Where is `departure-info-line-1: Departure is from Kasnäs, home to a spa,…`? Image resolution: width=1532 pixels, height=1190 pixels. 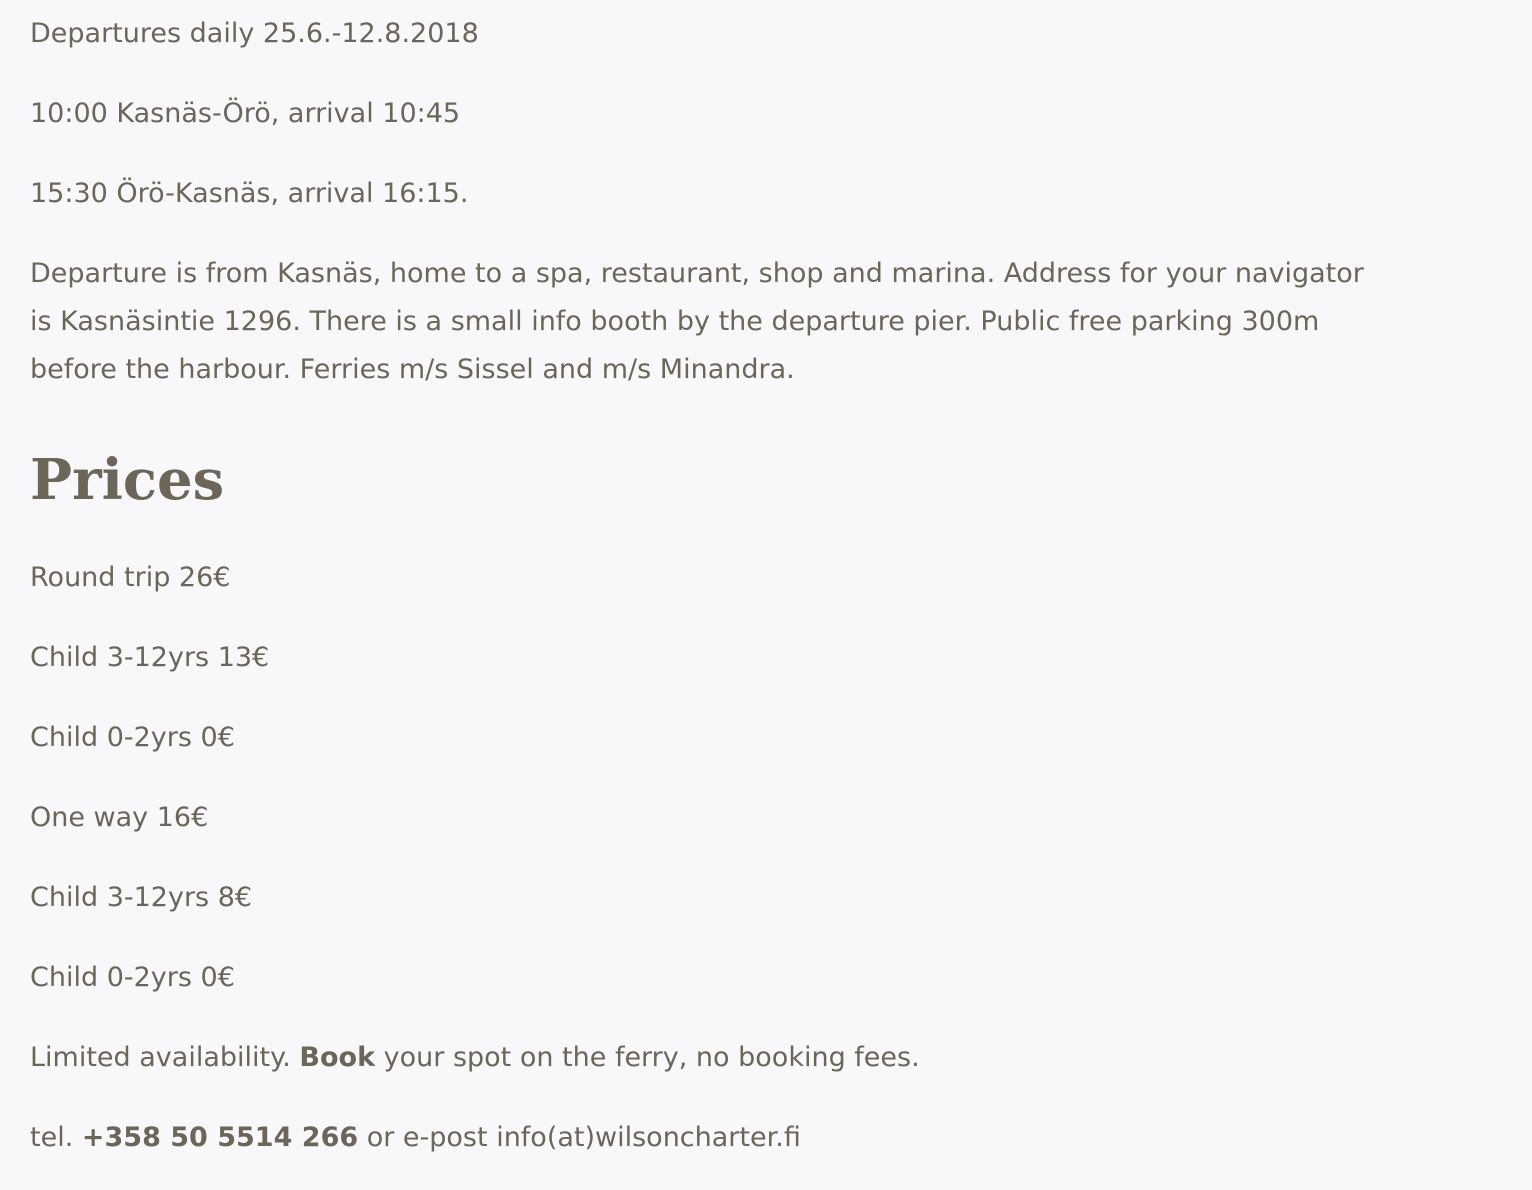
departure-info-line-1: Departure is from Kasnäs, home to a spa,… is located at coordinates (697, 273).